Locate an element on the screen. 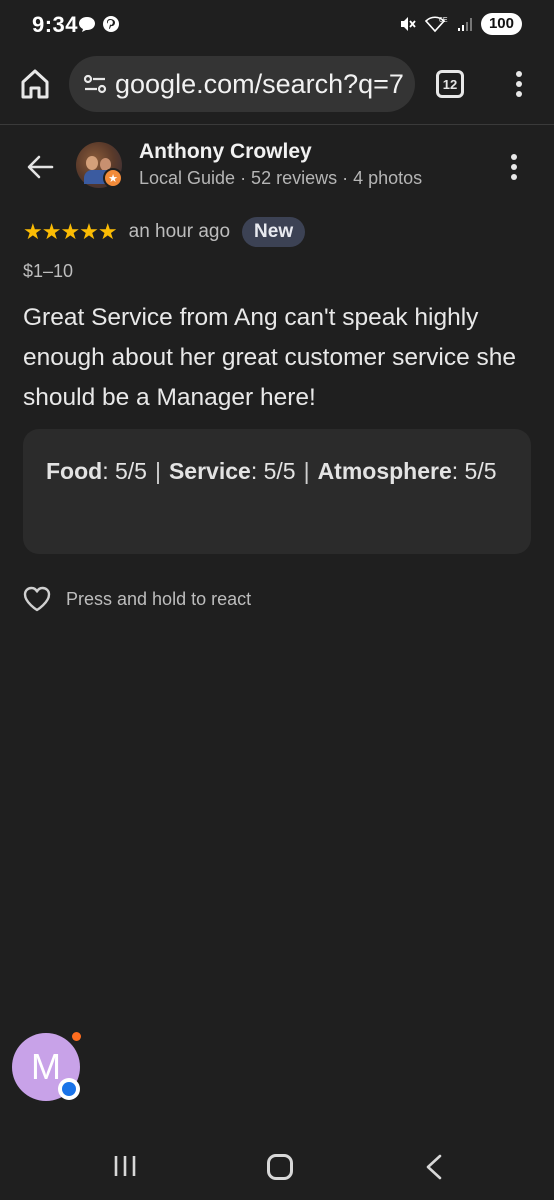 The image size is (554, 1200). service-label: Service is located at coordinates (209, 471).